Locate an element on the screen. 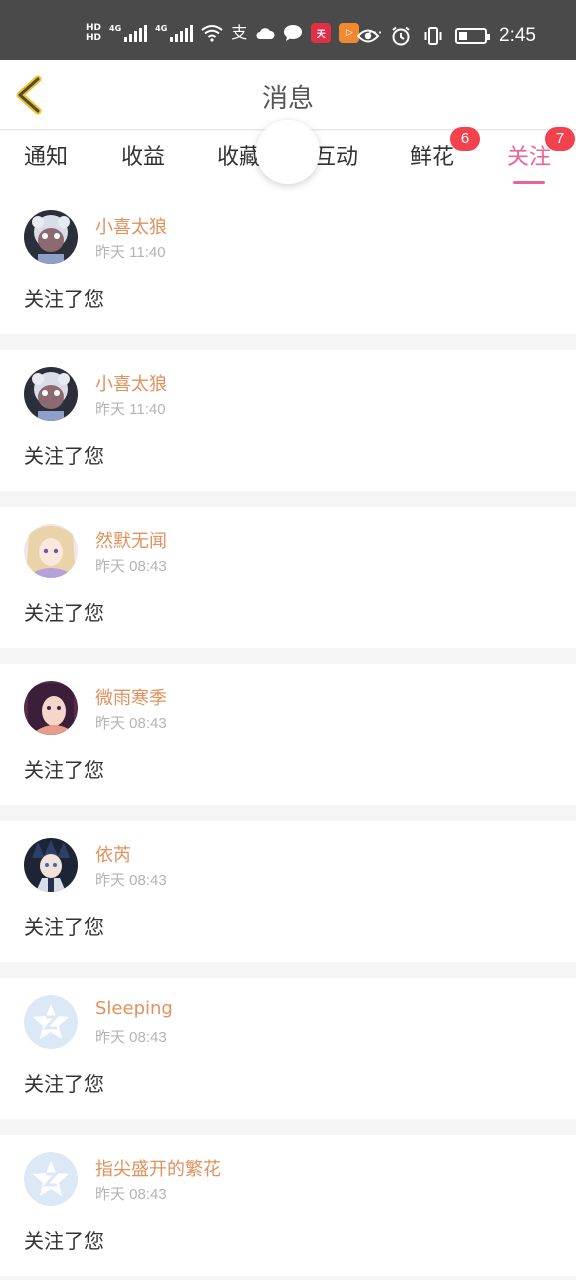 The width and height of the screenshot is (576, 1280). username: Sleeping is located at coordinates (134, 1008).